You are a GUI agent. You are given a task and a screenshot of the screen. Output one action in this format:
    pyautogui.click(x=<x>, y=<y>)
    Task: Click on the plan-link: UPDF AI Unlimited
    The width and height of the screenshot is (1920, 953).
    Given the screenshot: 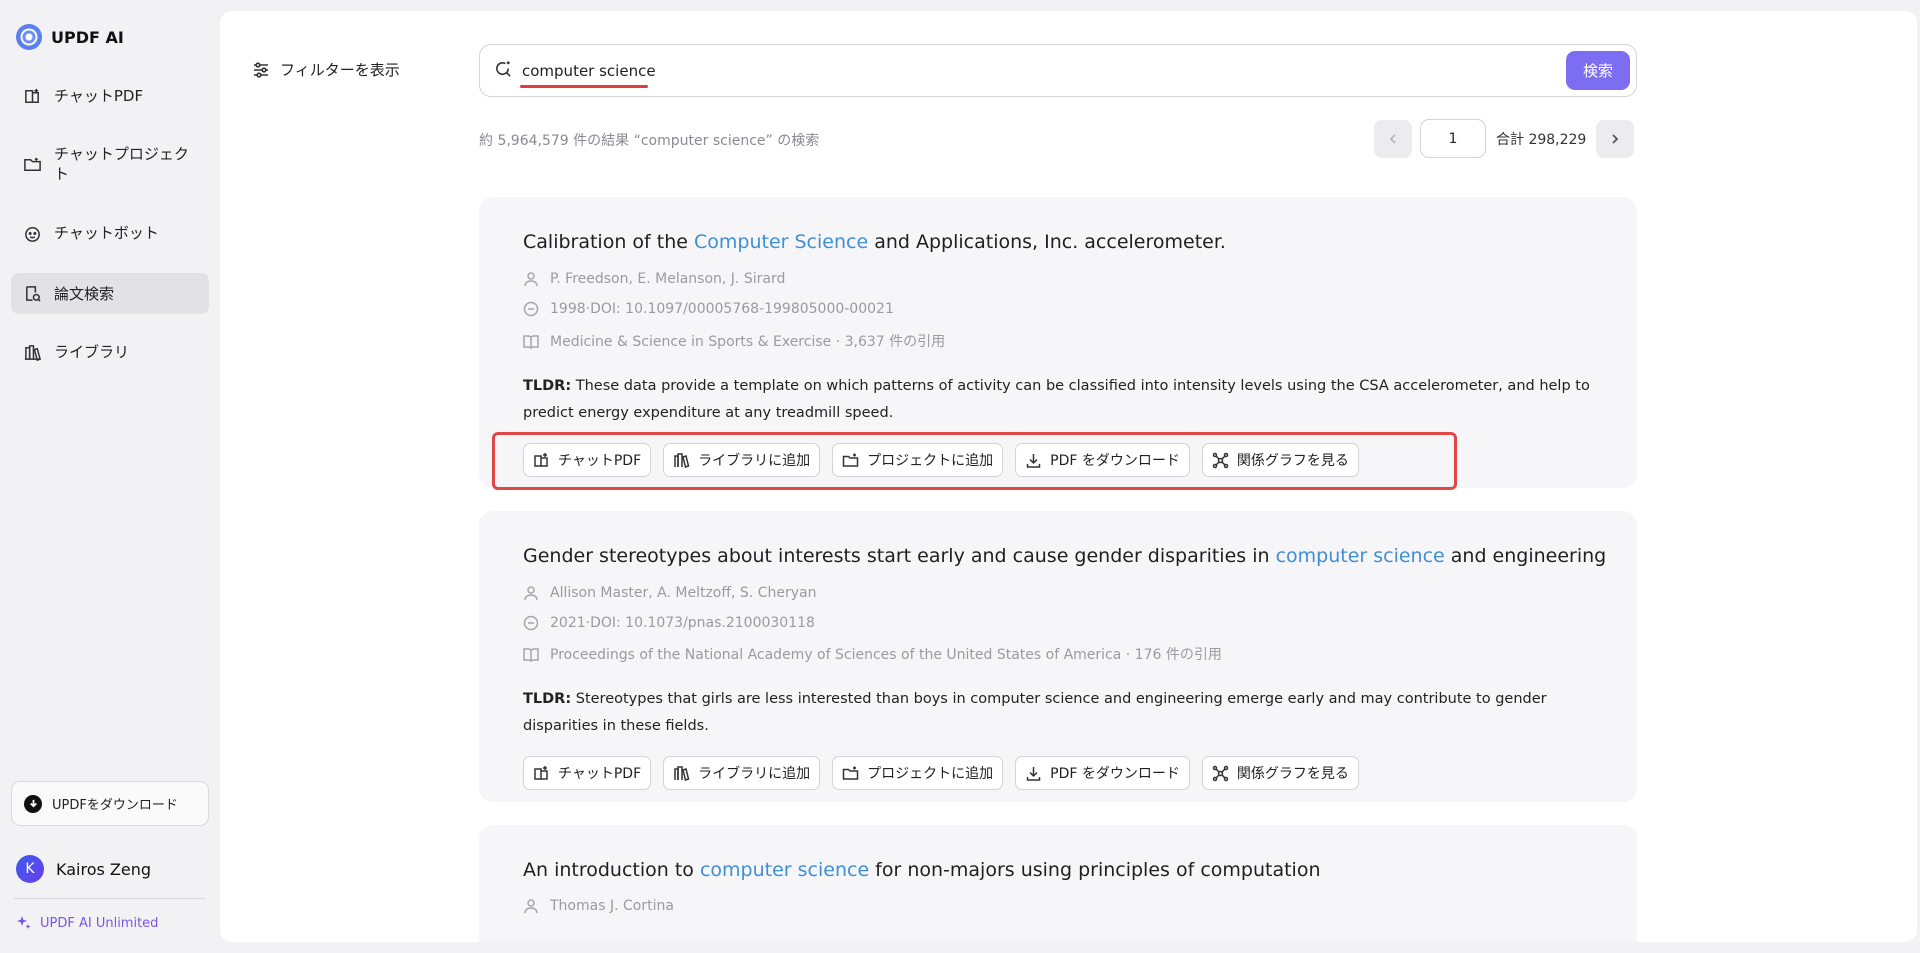 What is the action you would take?
    pyautogui.click(x=87, y=923)
    